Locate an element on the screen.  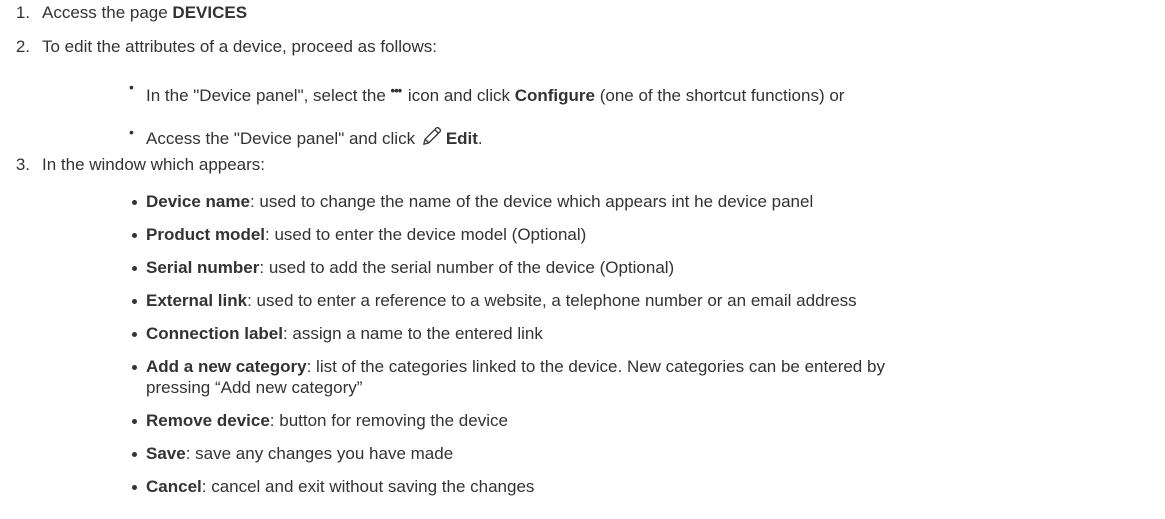
term-remove-device: Remove device is located at coordinates (208, 420).